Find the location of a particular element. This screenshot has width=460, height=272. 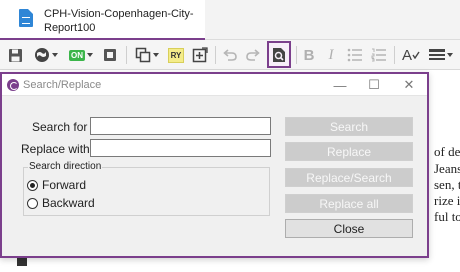

numbered-list-button is located at coordinates (379, 55).